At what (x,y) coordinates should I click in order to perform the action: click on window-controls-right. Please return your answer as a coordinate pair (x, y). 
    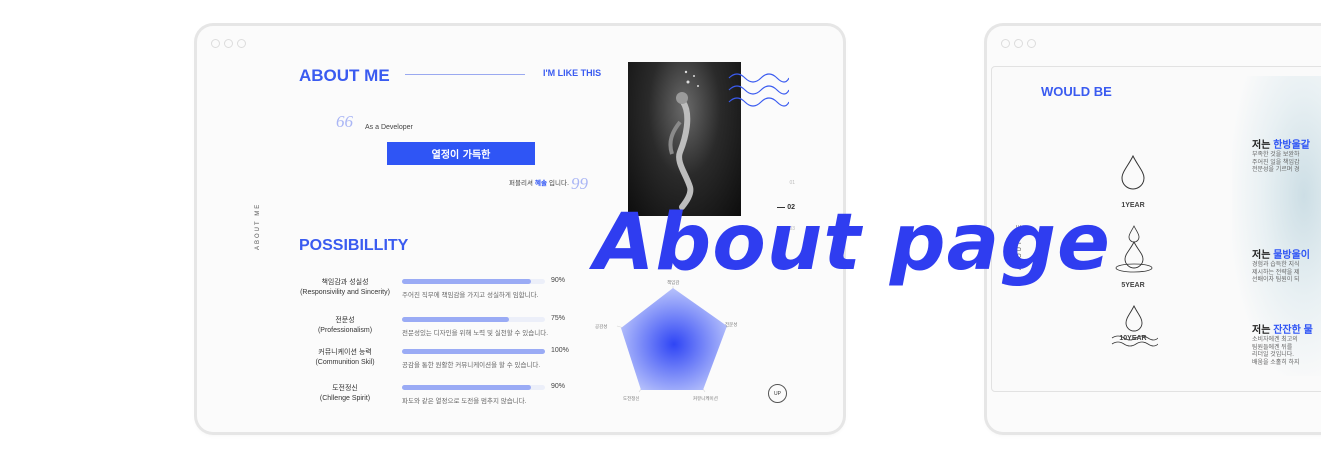
    Looking at the image, I should click on (1018, 43).